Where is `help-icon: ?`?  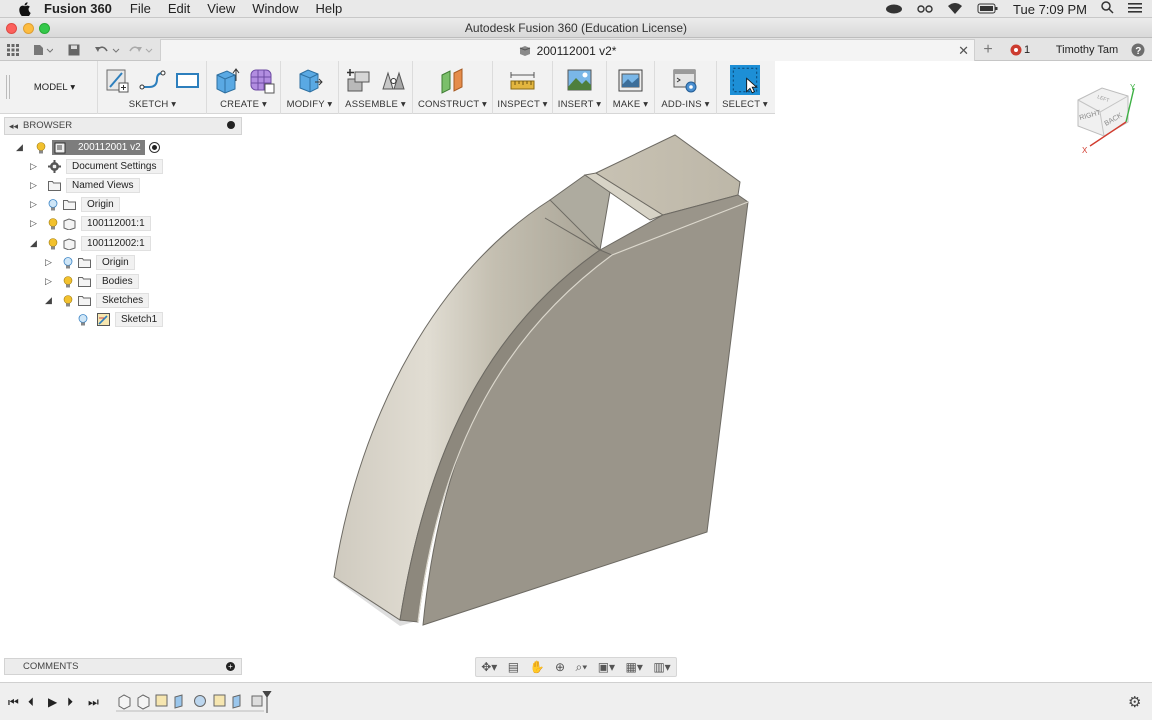
help-icon: ? is located at coordinates (1138, 49).